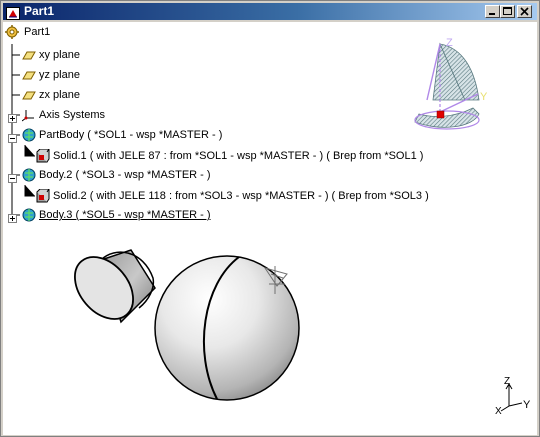 This screenshot has width=540, height=437. What do you see at coordinates (72, 115) in the screenshot?
I see `tree-label: Axis Systems` at bounding box center [72, 115].